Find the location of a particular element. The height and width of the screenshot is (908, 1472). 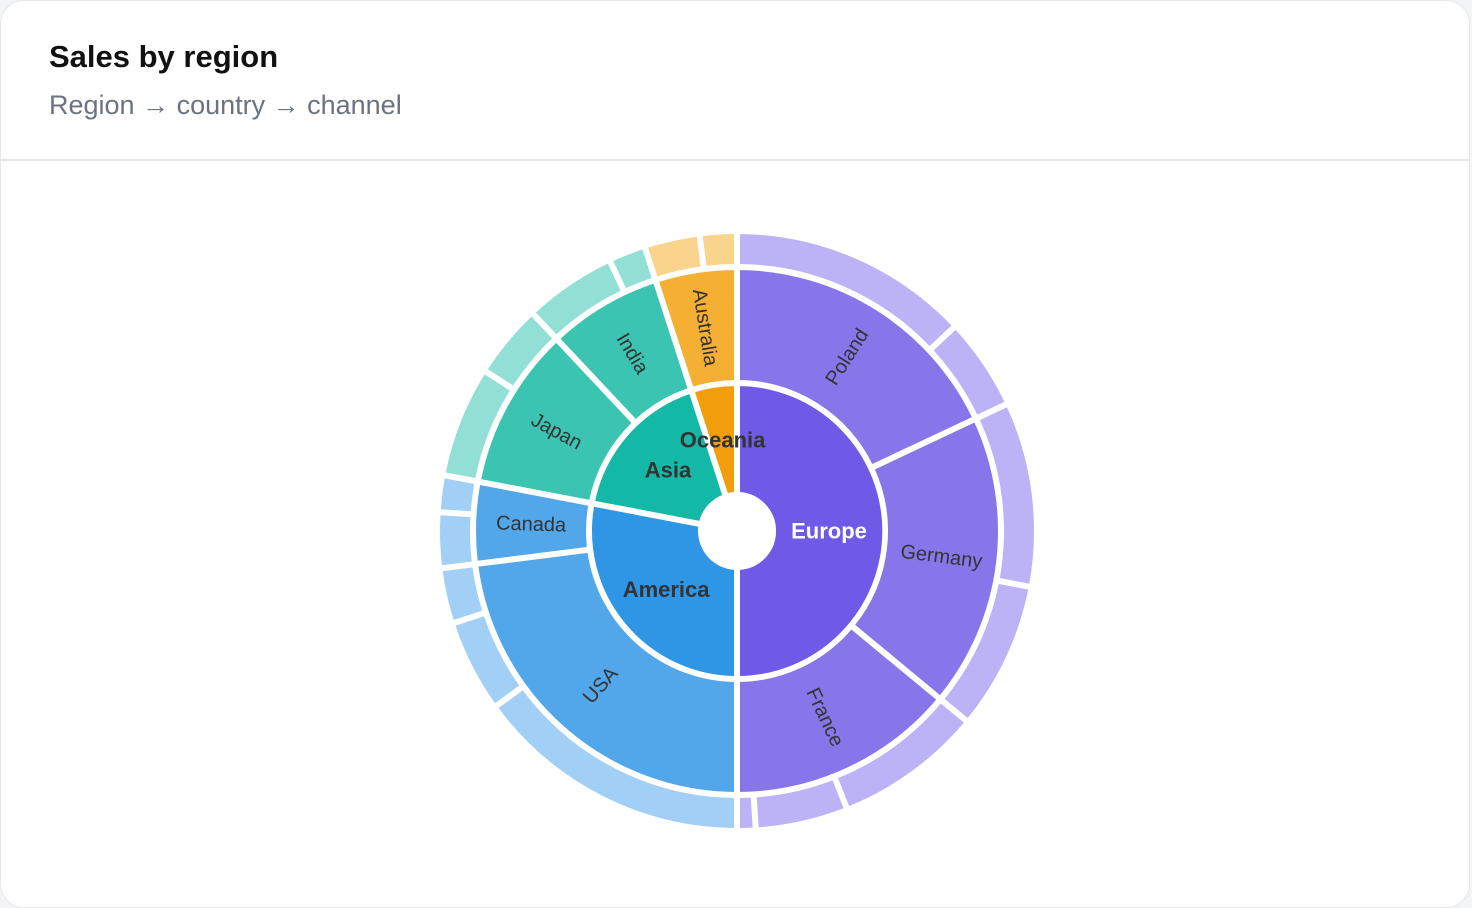

country-label-canada: Canada is located at coordinates (532, 524).